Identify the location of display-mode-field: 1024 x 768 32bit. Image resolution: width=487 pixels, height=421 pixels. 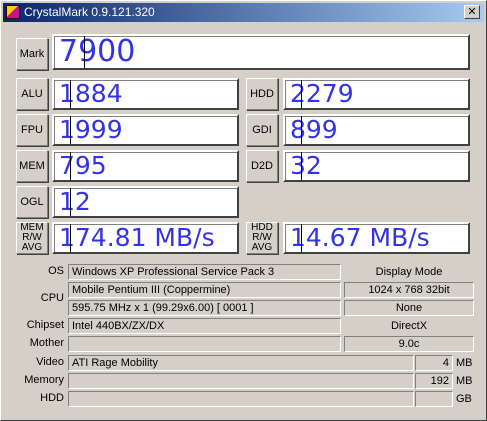
(409, 290).